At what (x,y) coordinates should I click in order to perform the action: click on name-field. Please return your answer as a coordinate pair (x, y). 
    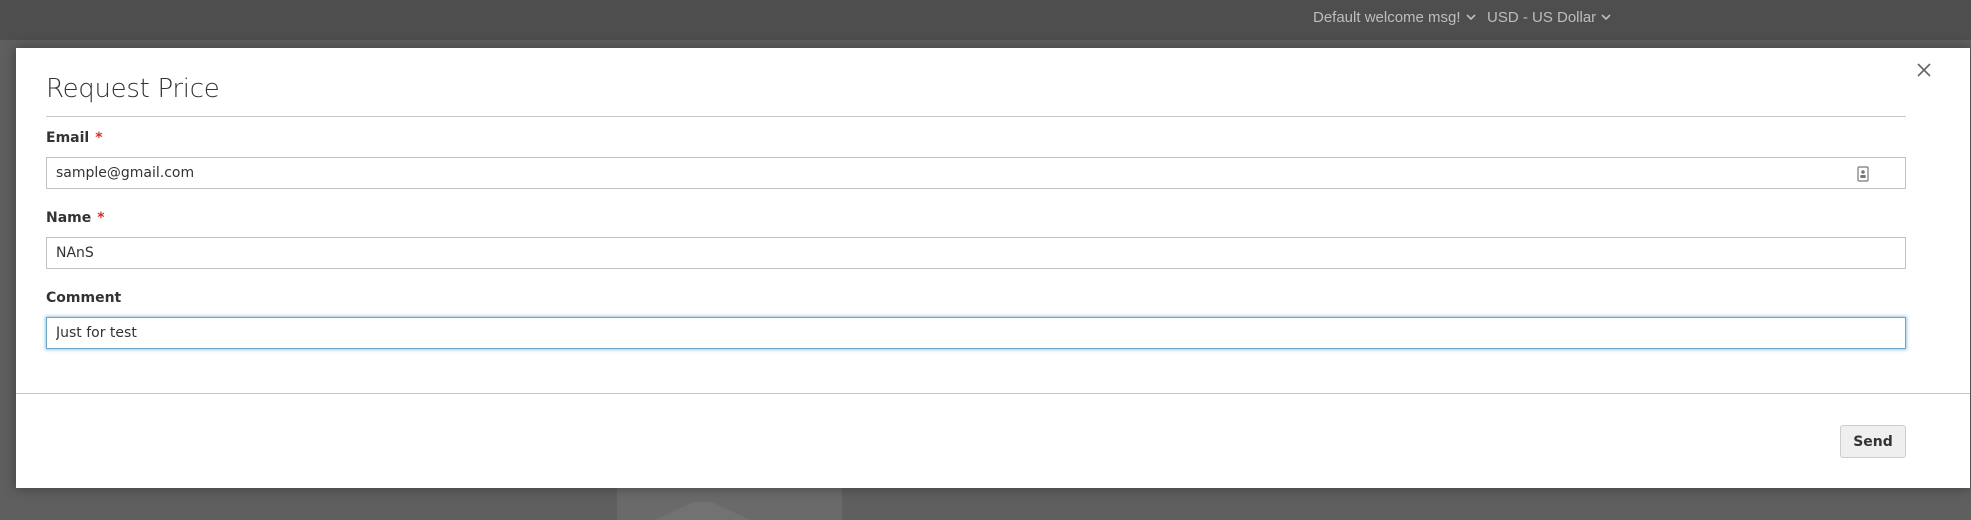
    Looking at the image, I should click on (976, 253).